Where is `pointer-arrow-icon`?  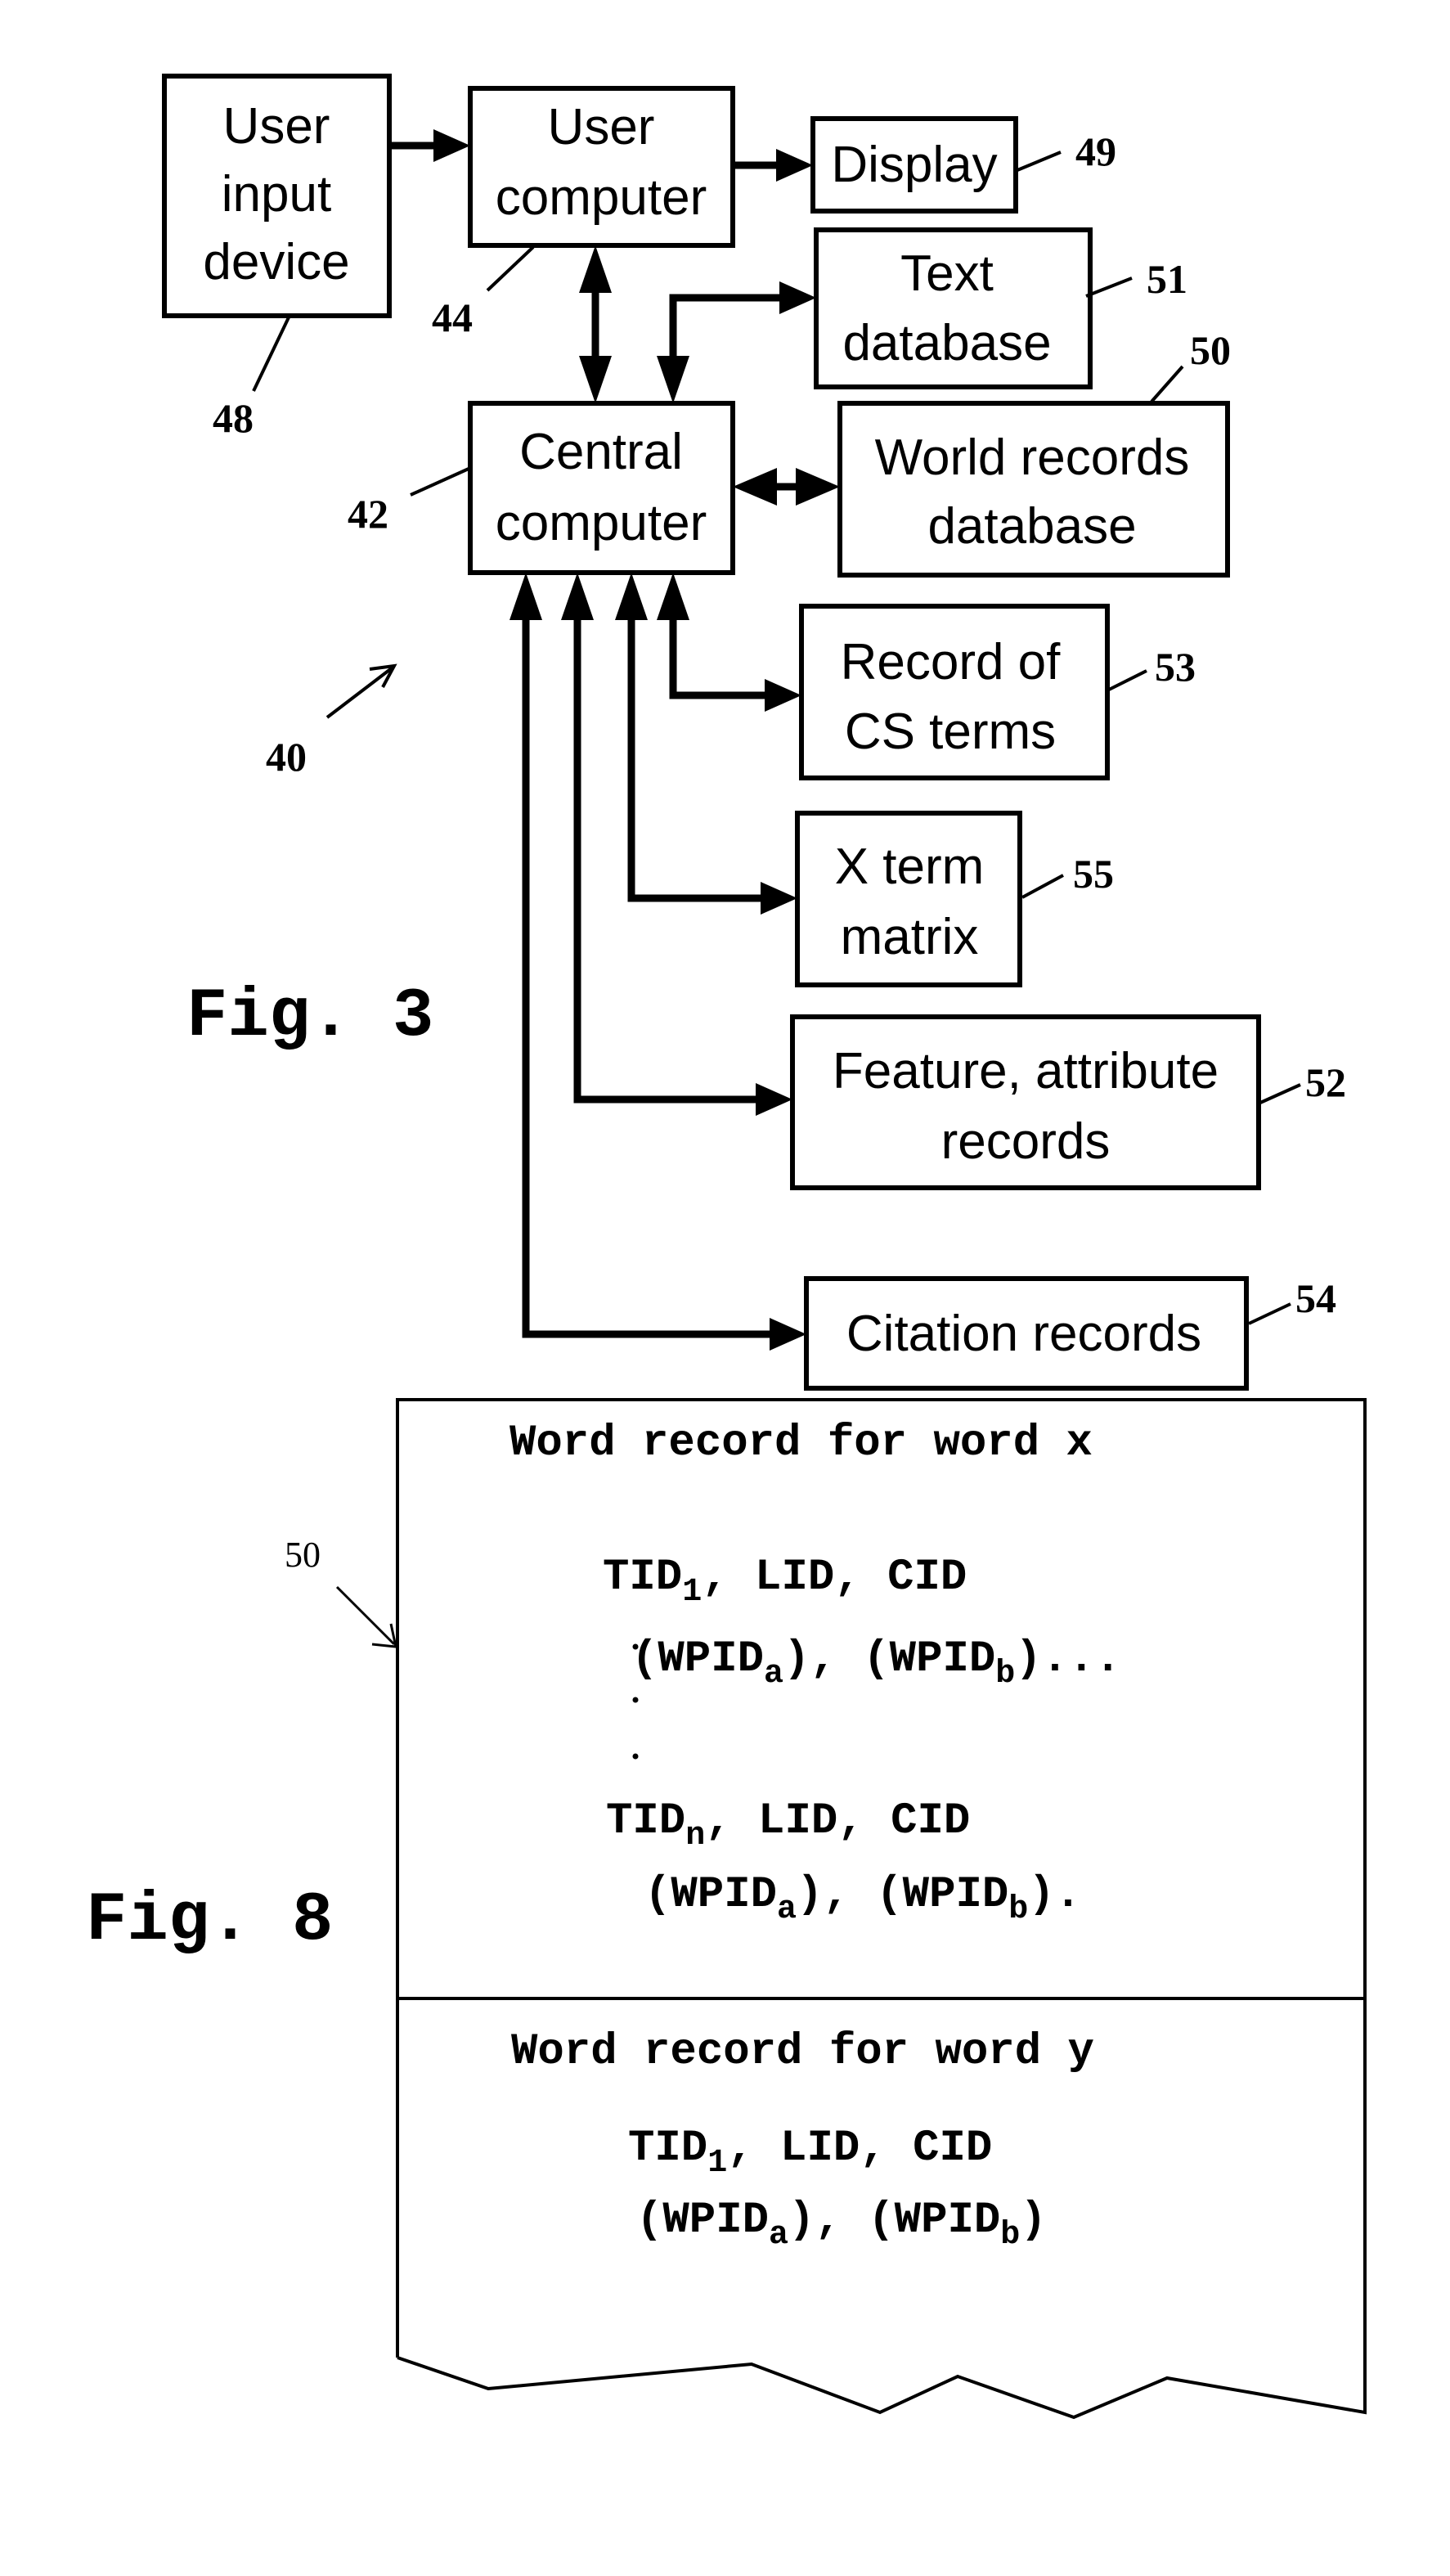 pointer-arrow-icon is located at coordinates (365, 1615).